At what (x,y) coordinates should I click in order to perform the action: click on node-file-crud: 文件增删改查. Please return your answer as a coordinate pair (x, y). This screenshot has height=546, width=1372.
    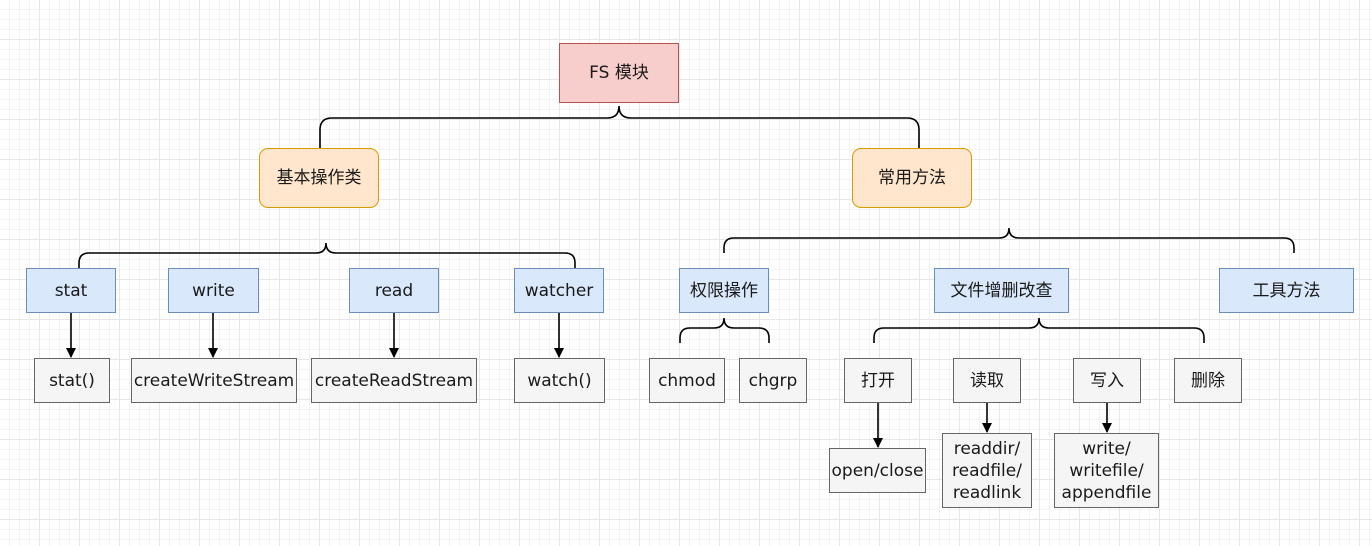
    Looking at the image, I should click on (1001, 290).